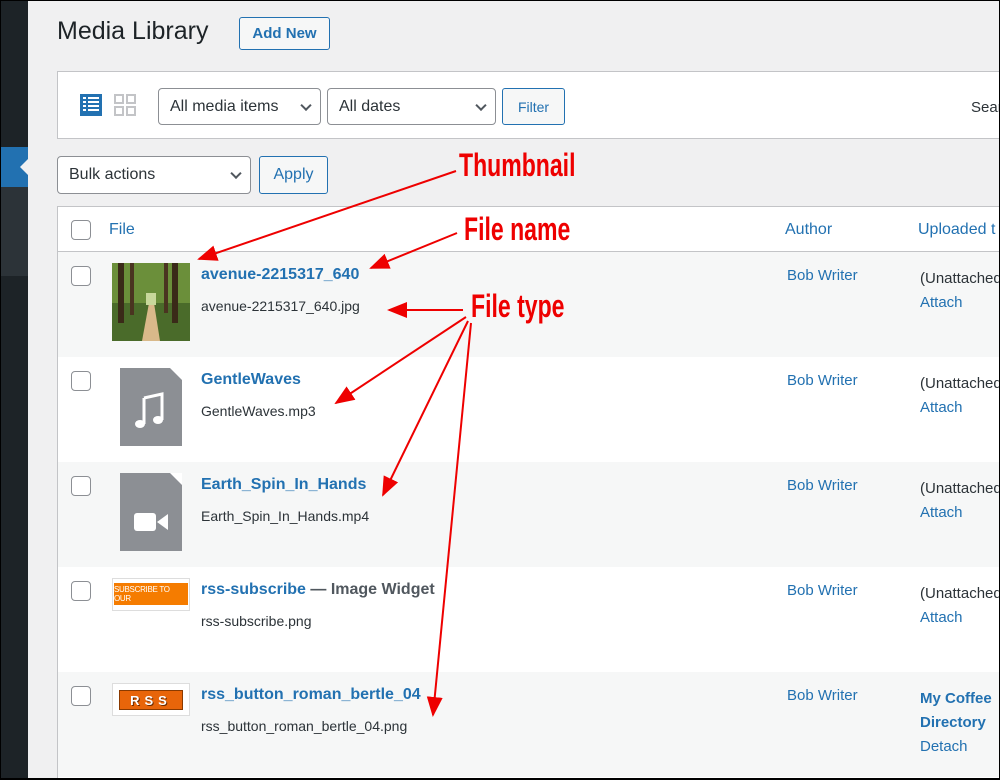 The width and height of the screenshot is (1000, 780). Describe the element at coordinates (400, 360) in the screenshot. I see `arrow-file-type-mp3` at that location.